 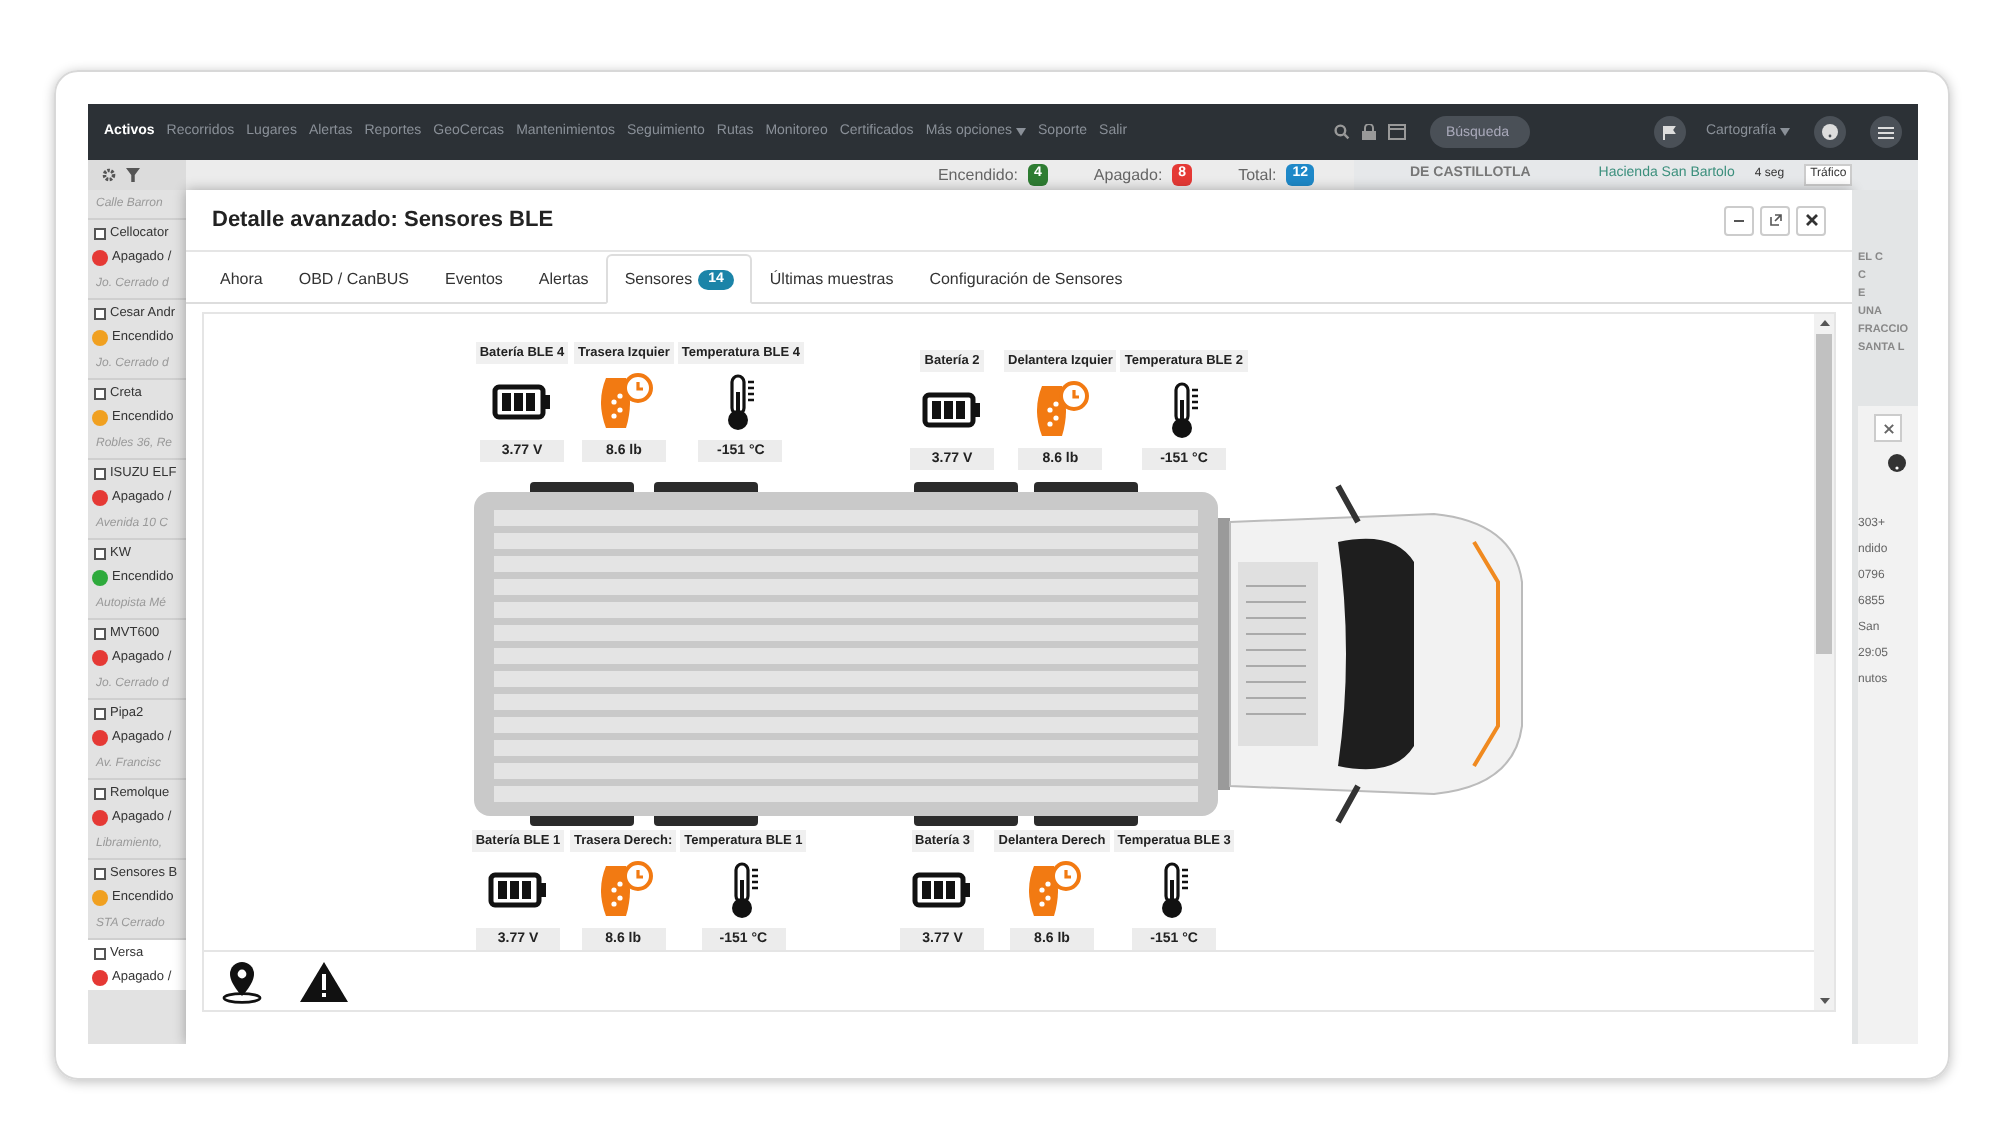 I want to click on tab: OBD / CanBUS, so click(x=353, y=279).